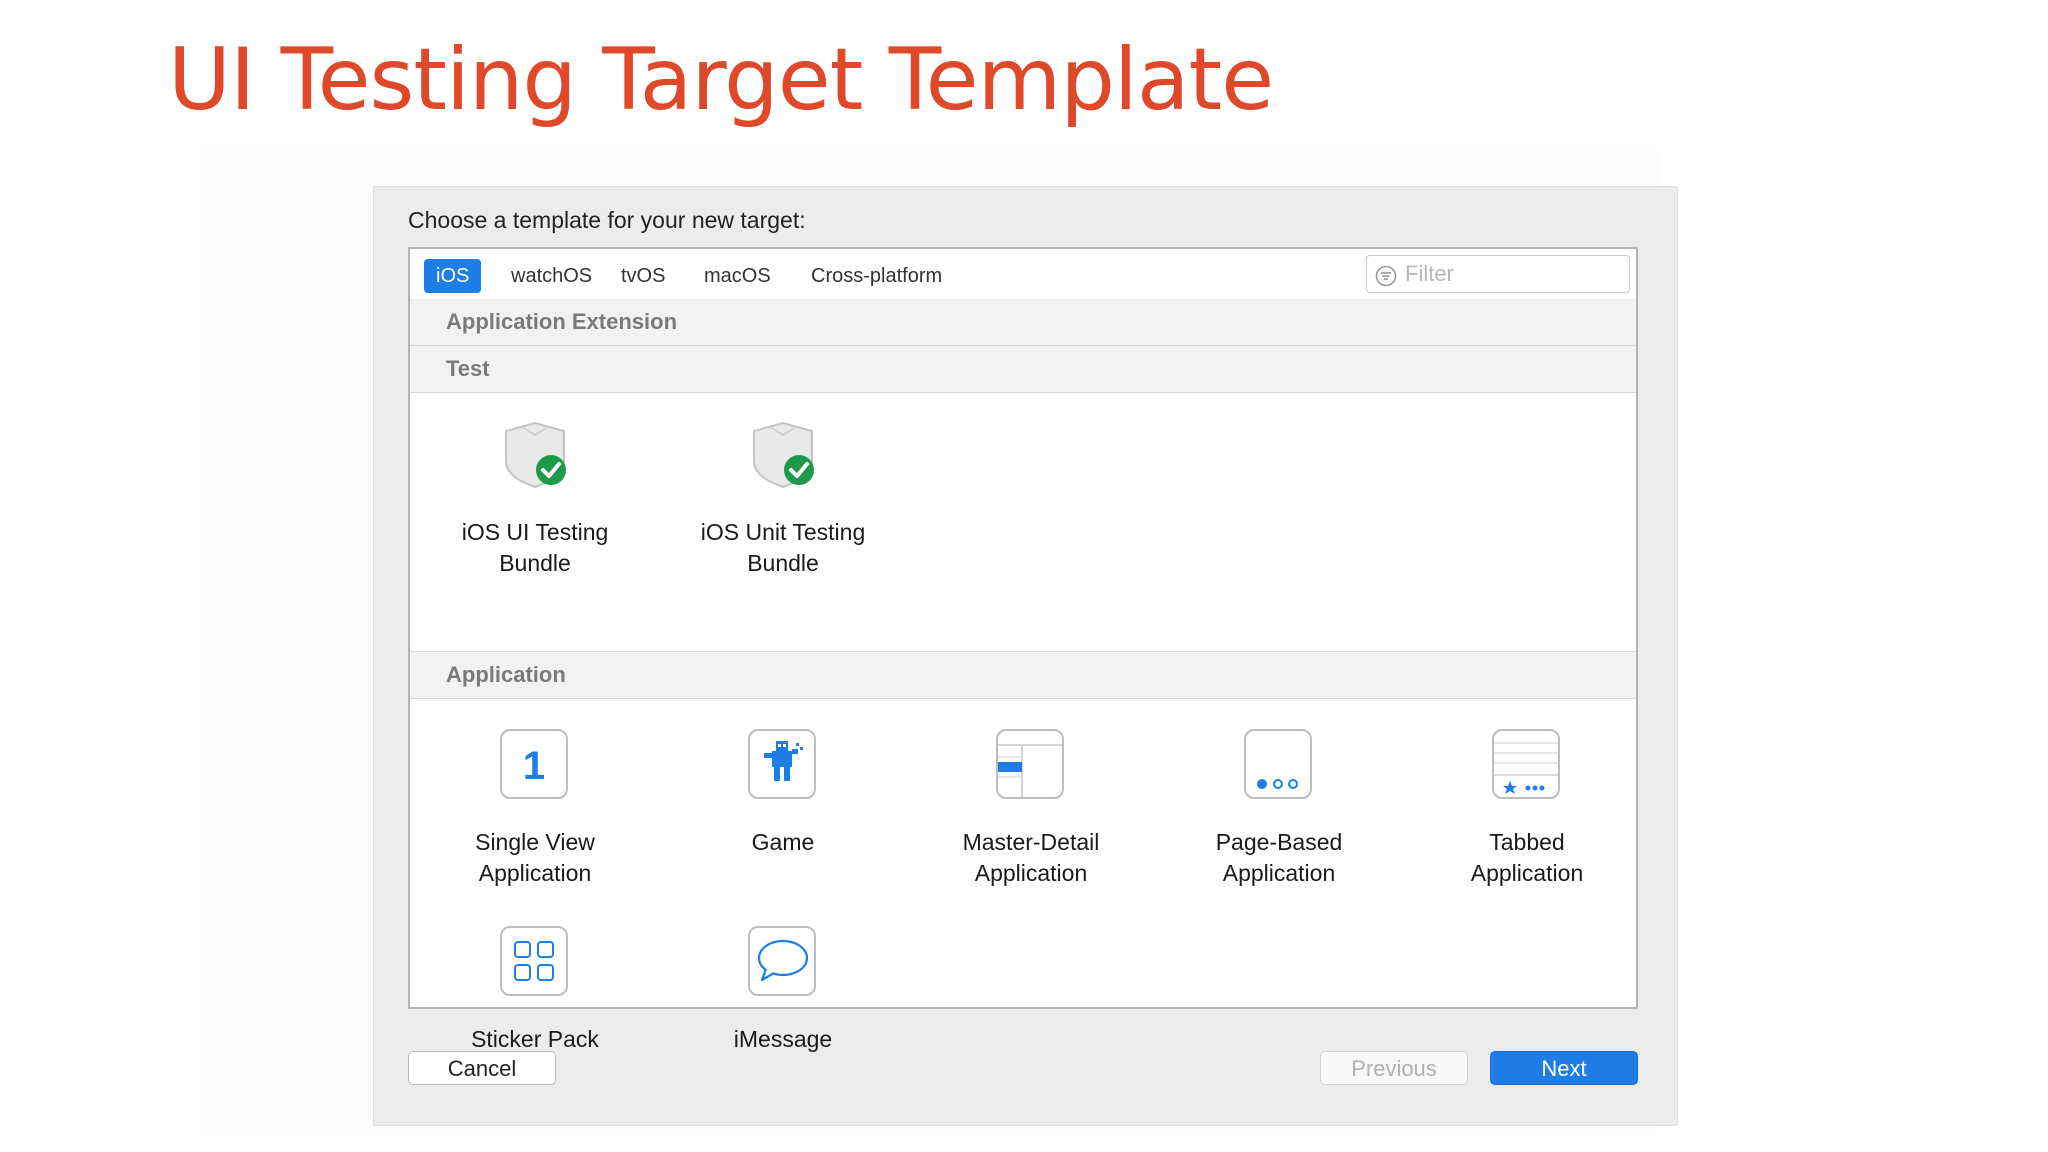 The height and width of the screenshot is (1152, 2048). What do you see at coordinates (643, 276) in the screenshot?
I see `tab-tvos: tvOS` at bounding box center [643, 276].